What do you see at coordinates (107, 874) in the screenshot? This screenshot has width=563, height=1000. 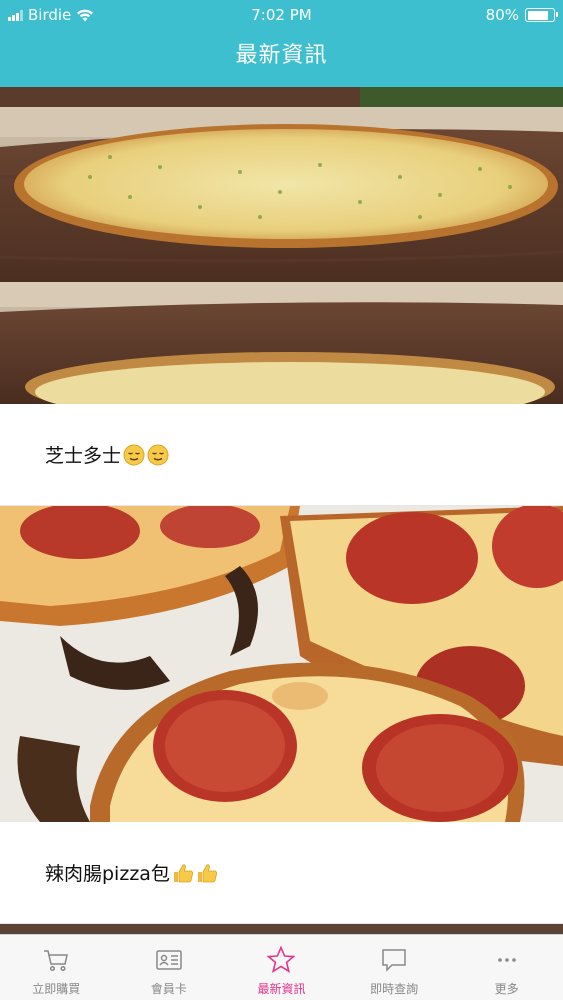 I see `post-caption-text: 辣肉腸pizza包` at bounding box center [107, 874].